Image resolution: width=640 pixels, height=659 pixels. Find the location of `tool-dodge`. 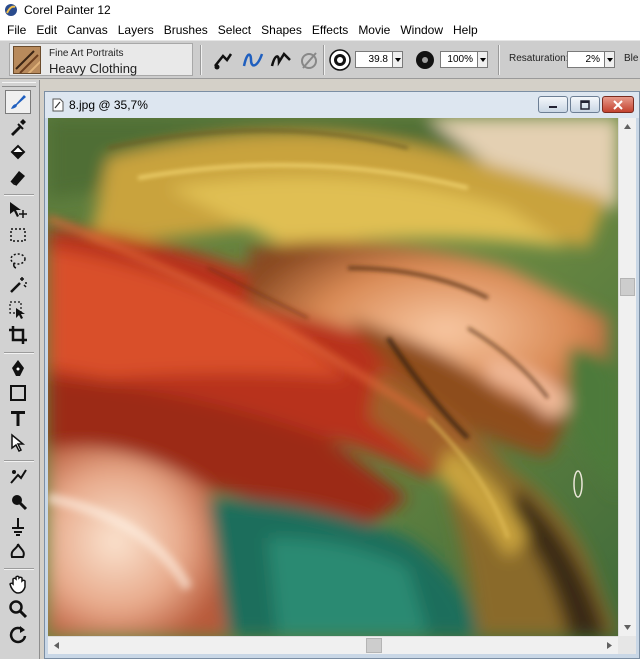

tool-dodge is located at coordinates (18, 526).